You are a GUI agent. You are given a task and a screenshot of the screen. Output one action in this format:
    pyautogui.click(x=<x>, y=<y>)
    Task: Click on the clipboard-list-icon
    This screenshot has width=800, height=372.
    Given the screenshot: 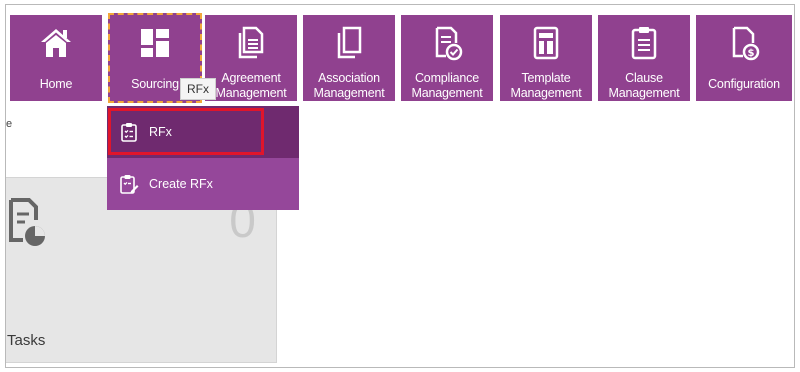 What is the action you would take?
    pyautogui.click(x=129, y=132)
    